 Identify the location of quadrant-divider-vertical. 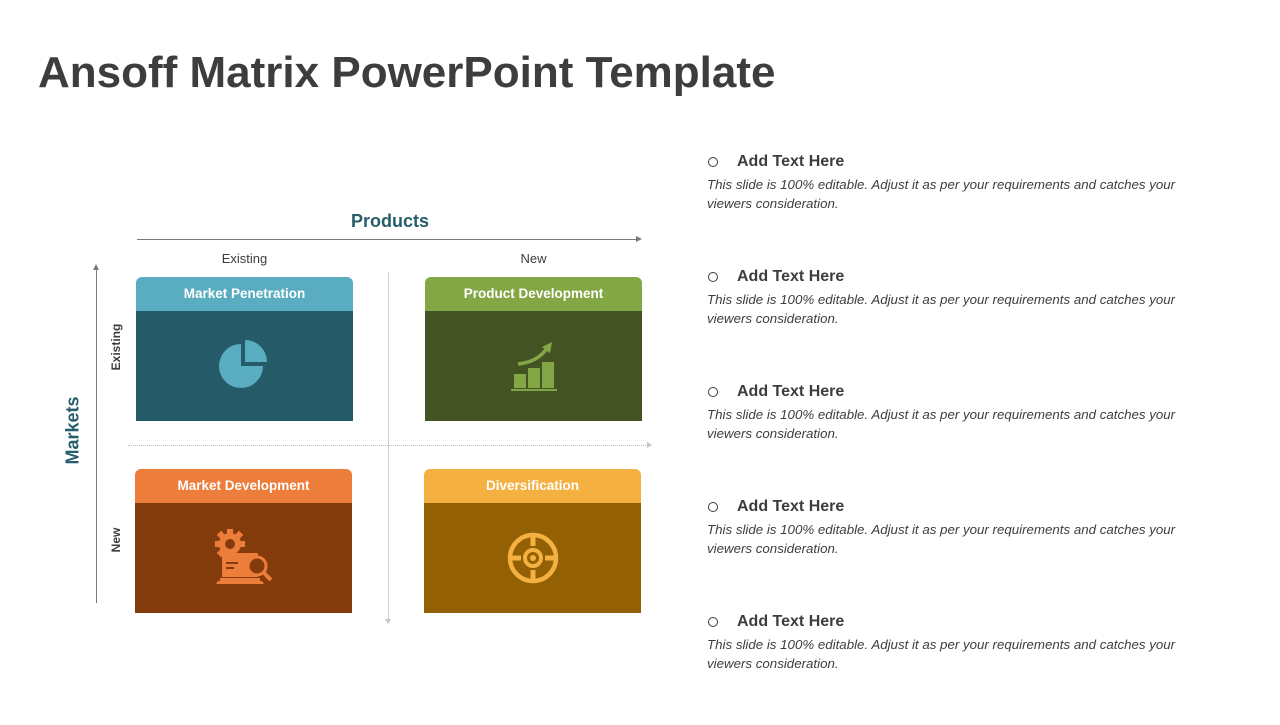
(388, 448).